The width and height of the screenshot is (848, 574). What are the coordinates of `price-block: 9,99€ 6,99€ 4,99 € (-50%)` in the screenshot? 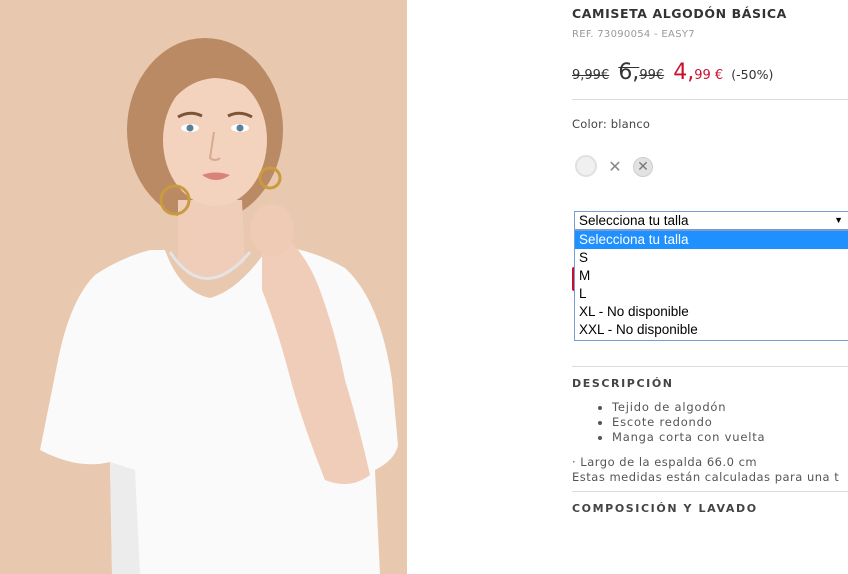 It's located at (672, 72).